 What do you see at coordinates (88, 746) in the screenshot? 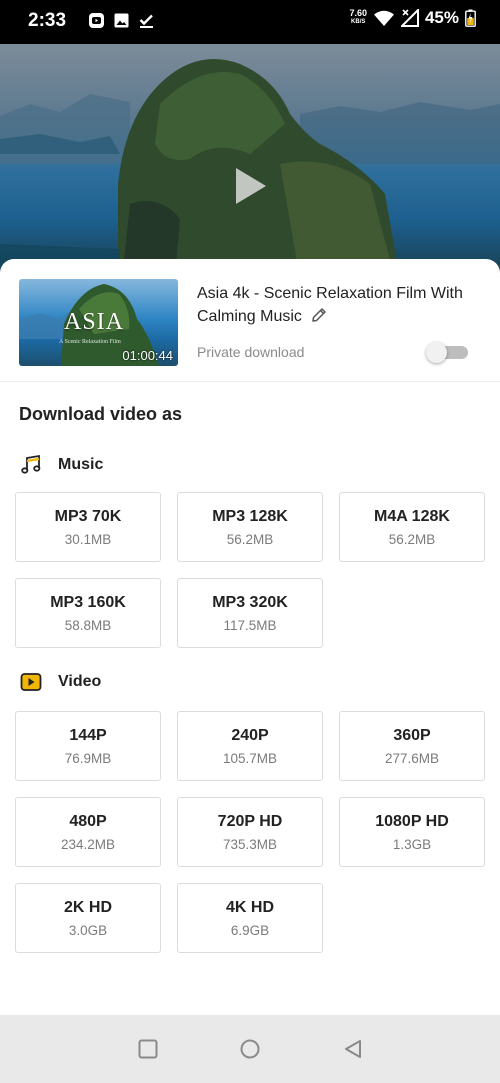
I see `video-option-144p: 144P 76.9MB` at bounding box center [88, 746].